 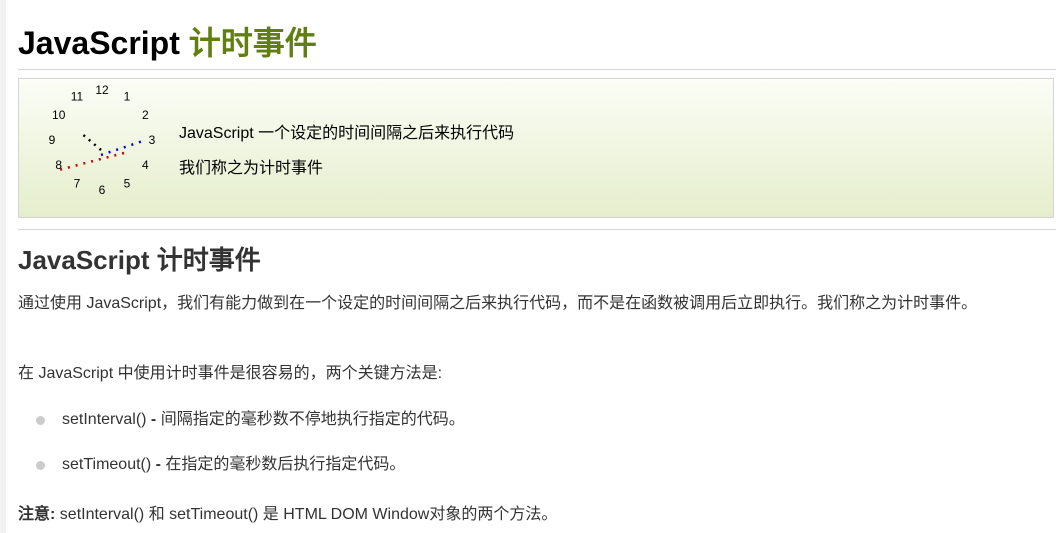 I want to click on clock-number: 5, so click(x=127, y=183).